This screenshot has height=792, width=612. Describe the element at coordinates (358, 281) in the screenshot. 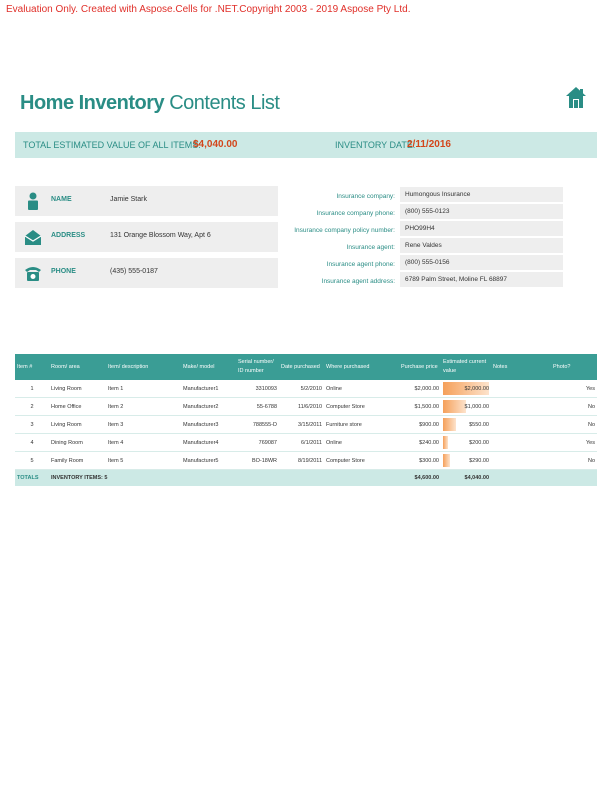

I see `insurance-agent-address-label: Insurance agent address:` at that location.